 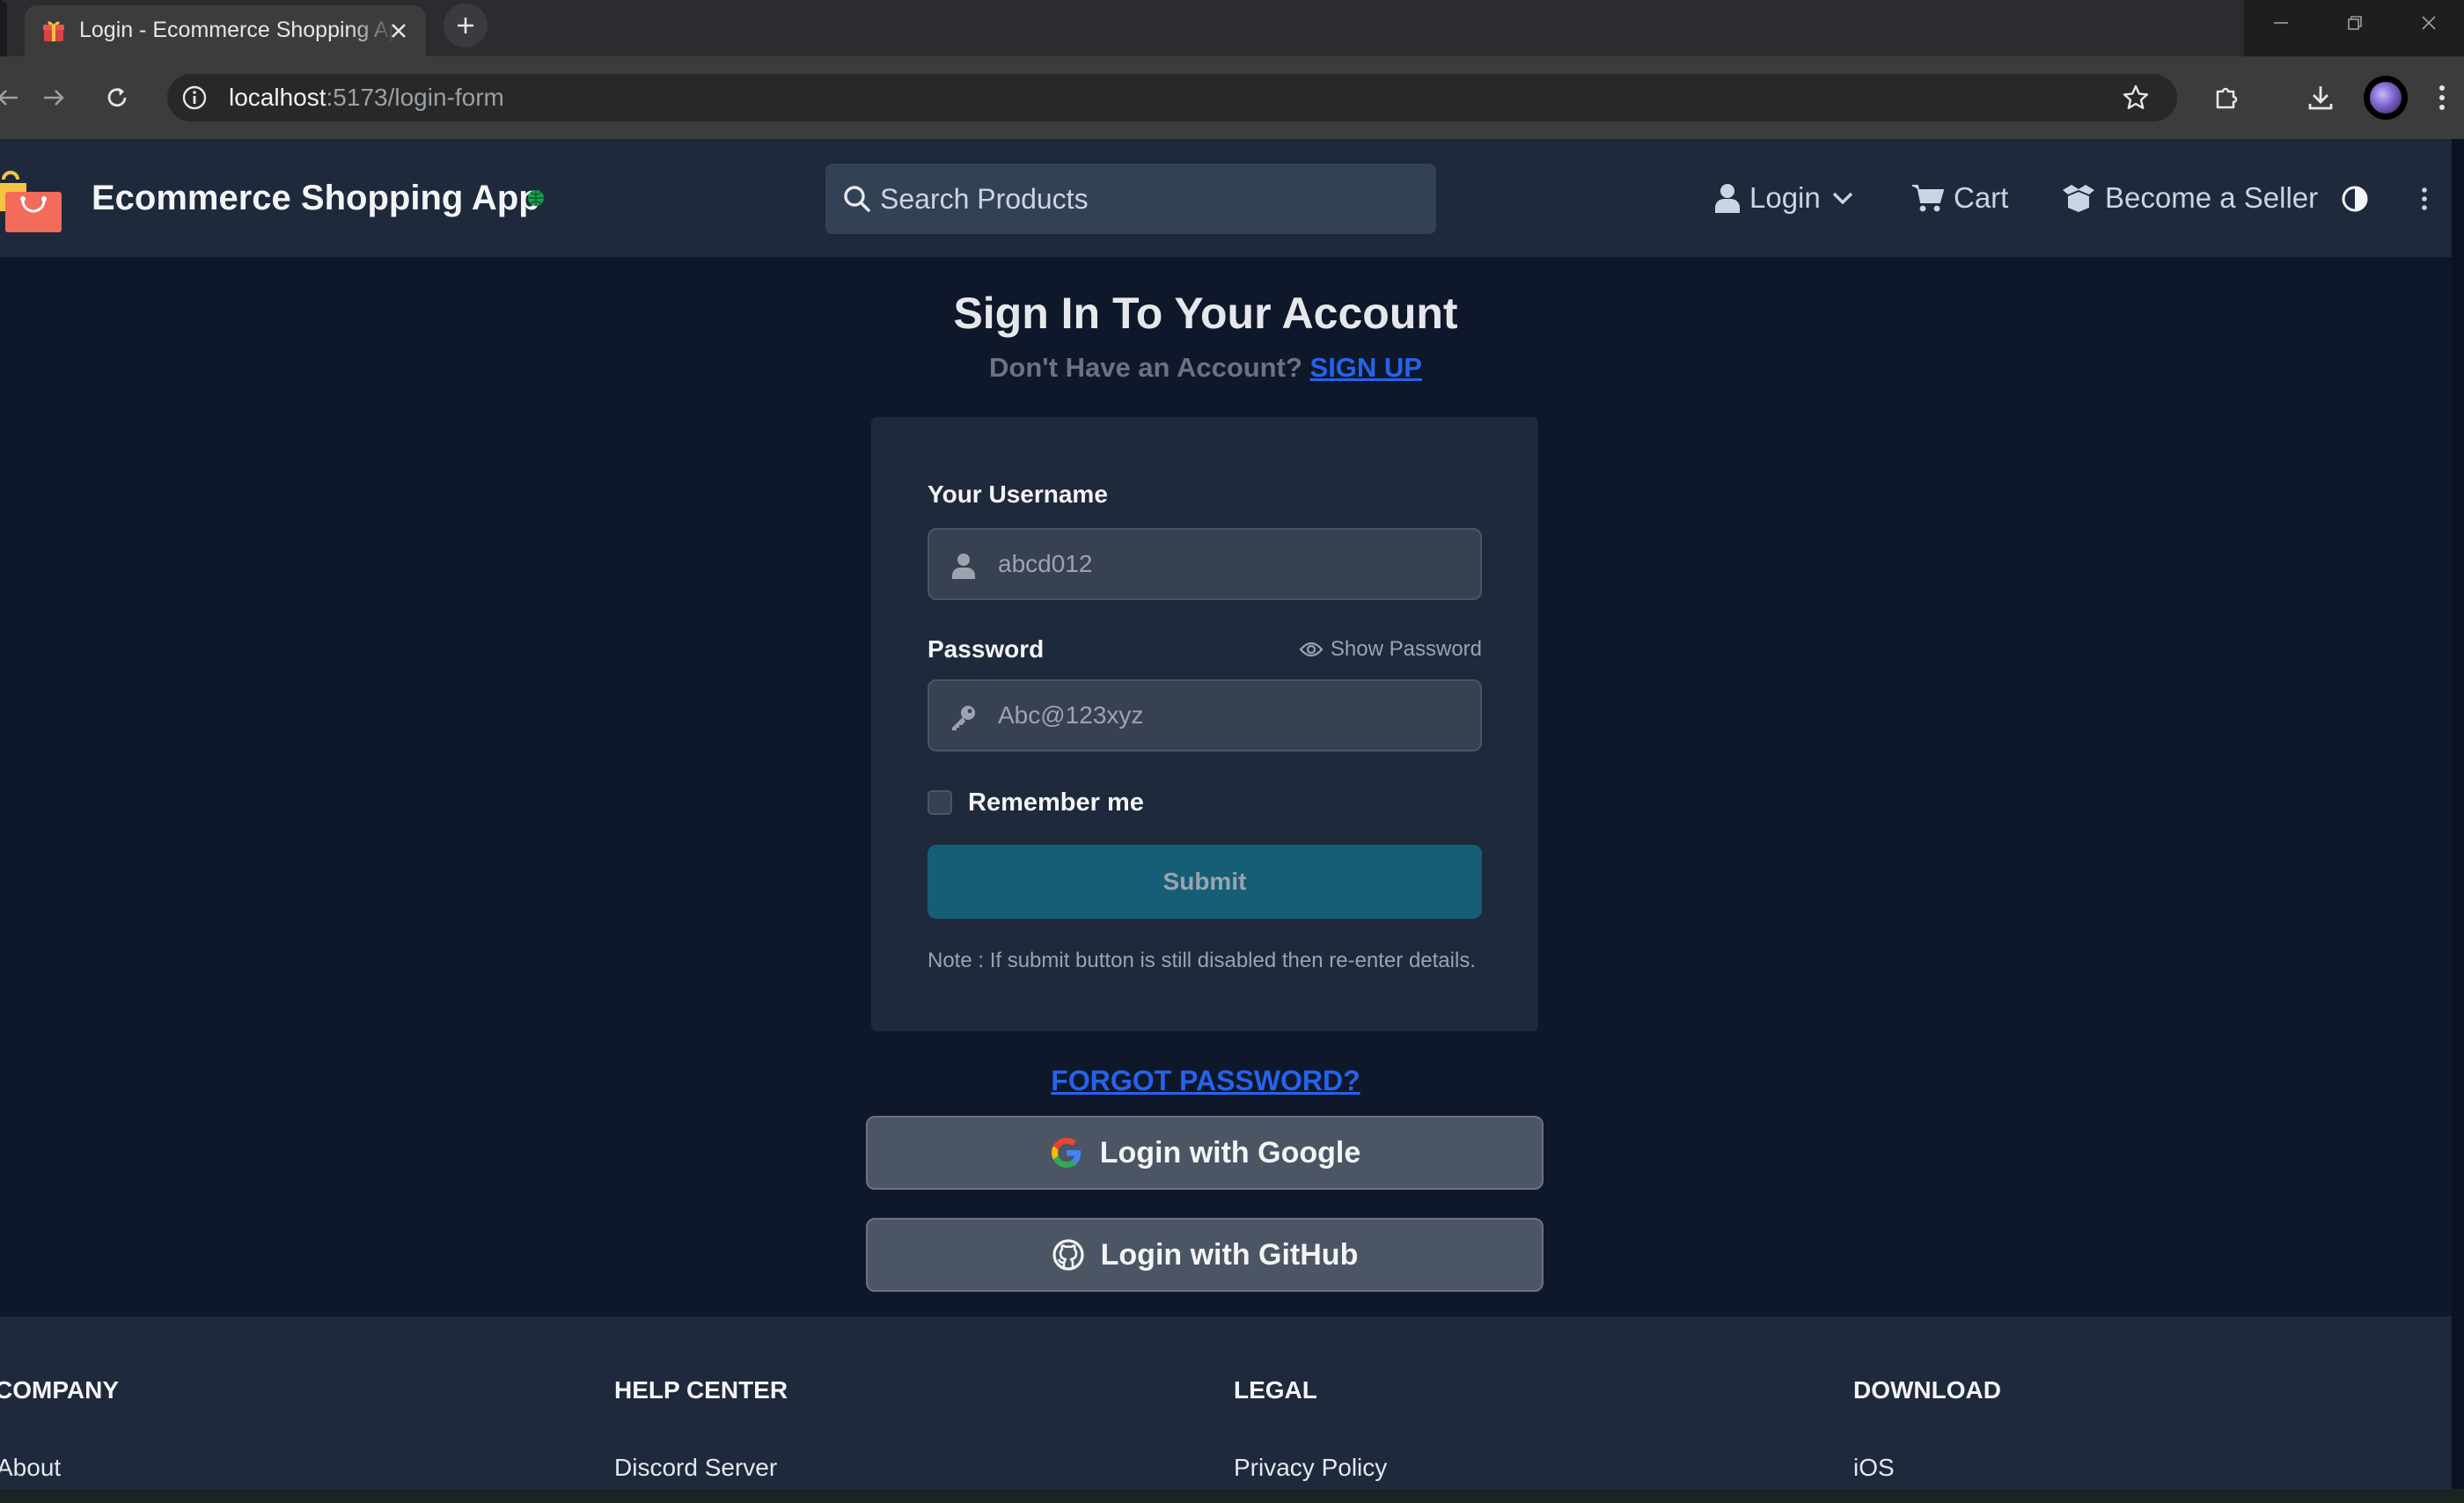 I want to click on reload-button, so click(x=117, y=98).